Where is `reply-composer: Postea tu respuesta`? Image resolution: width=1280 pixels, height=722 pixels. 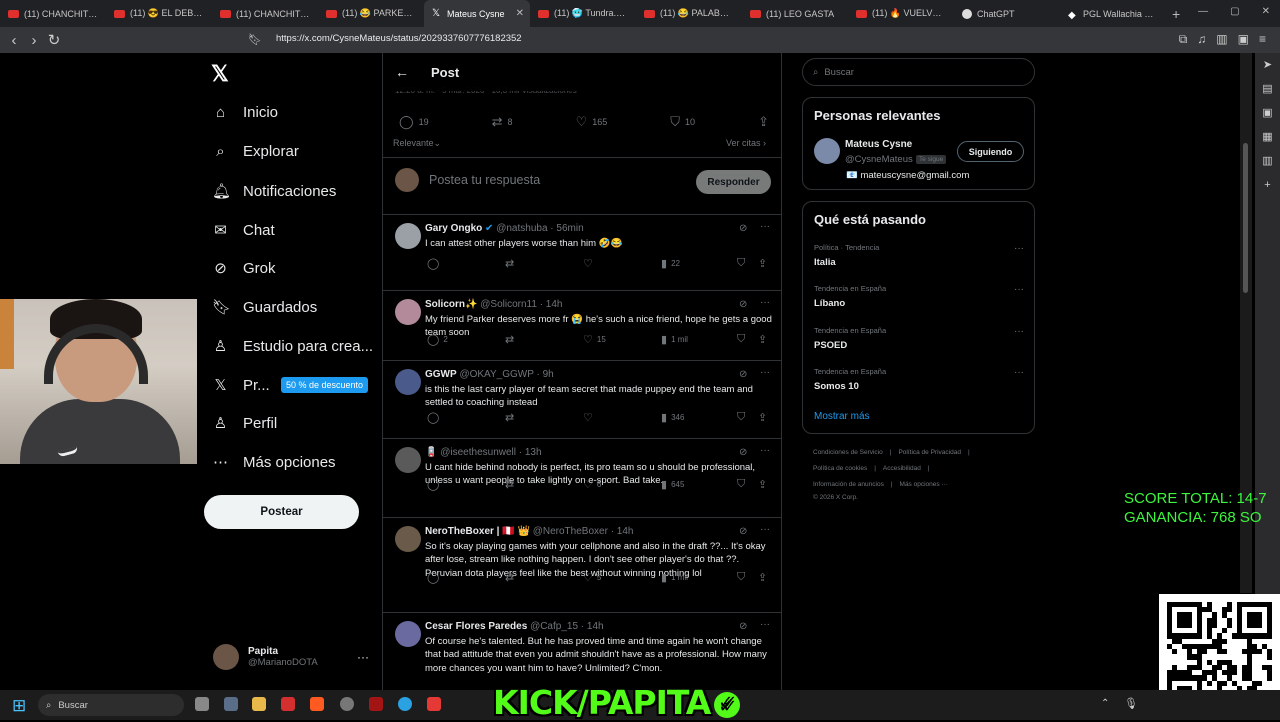
reply-composer: Postea tu respuesta is located at coordinates (467, 180).